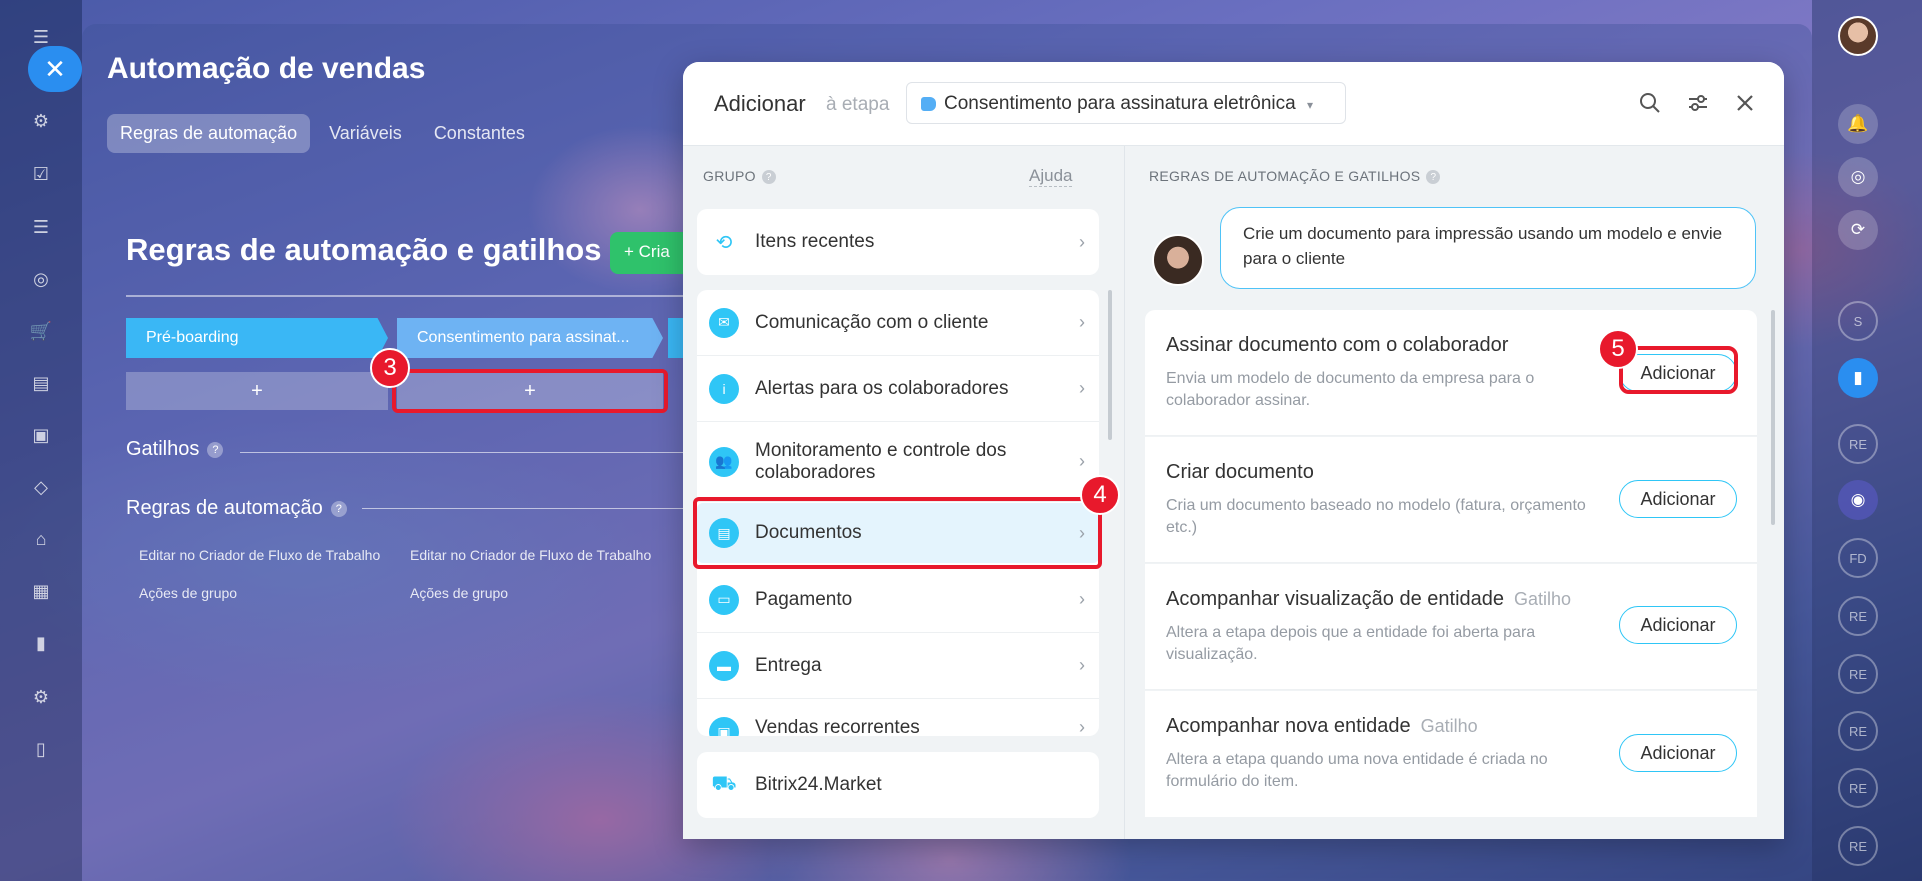 The width and height of the screenshot is (1922, 881). I want to click on openlines-icon: ◉, so click(1858, 500).